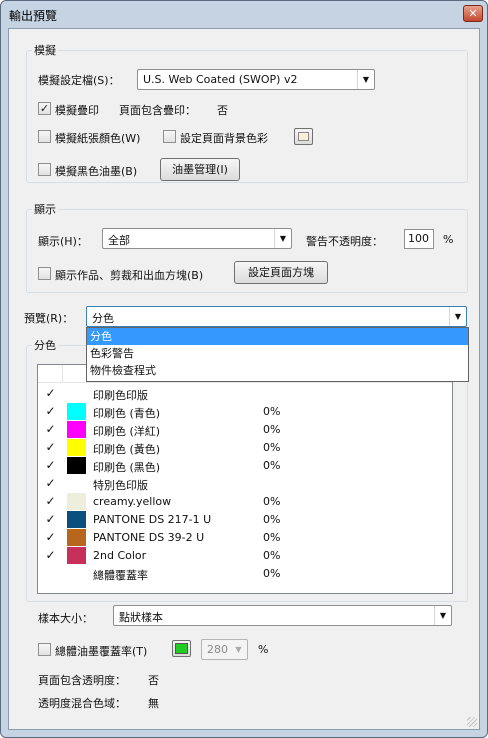  I want to click on simulate-paper-color-checkbox, so click(44, 136).